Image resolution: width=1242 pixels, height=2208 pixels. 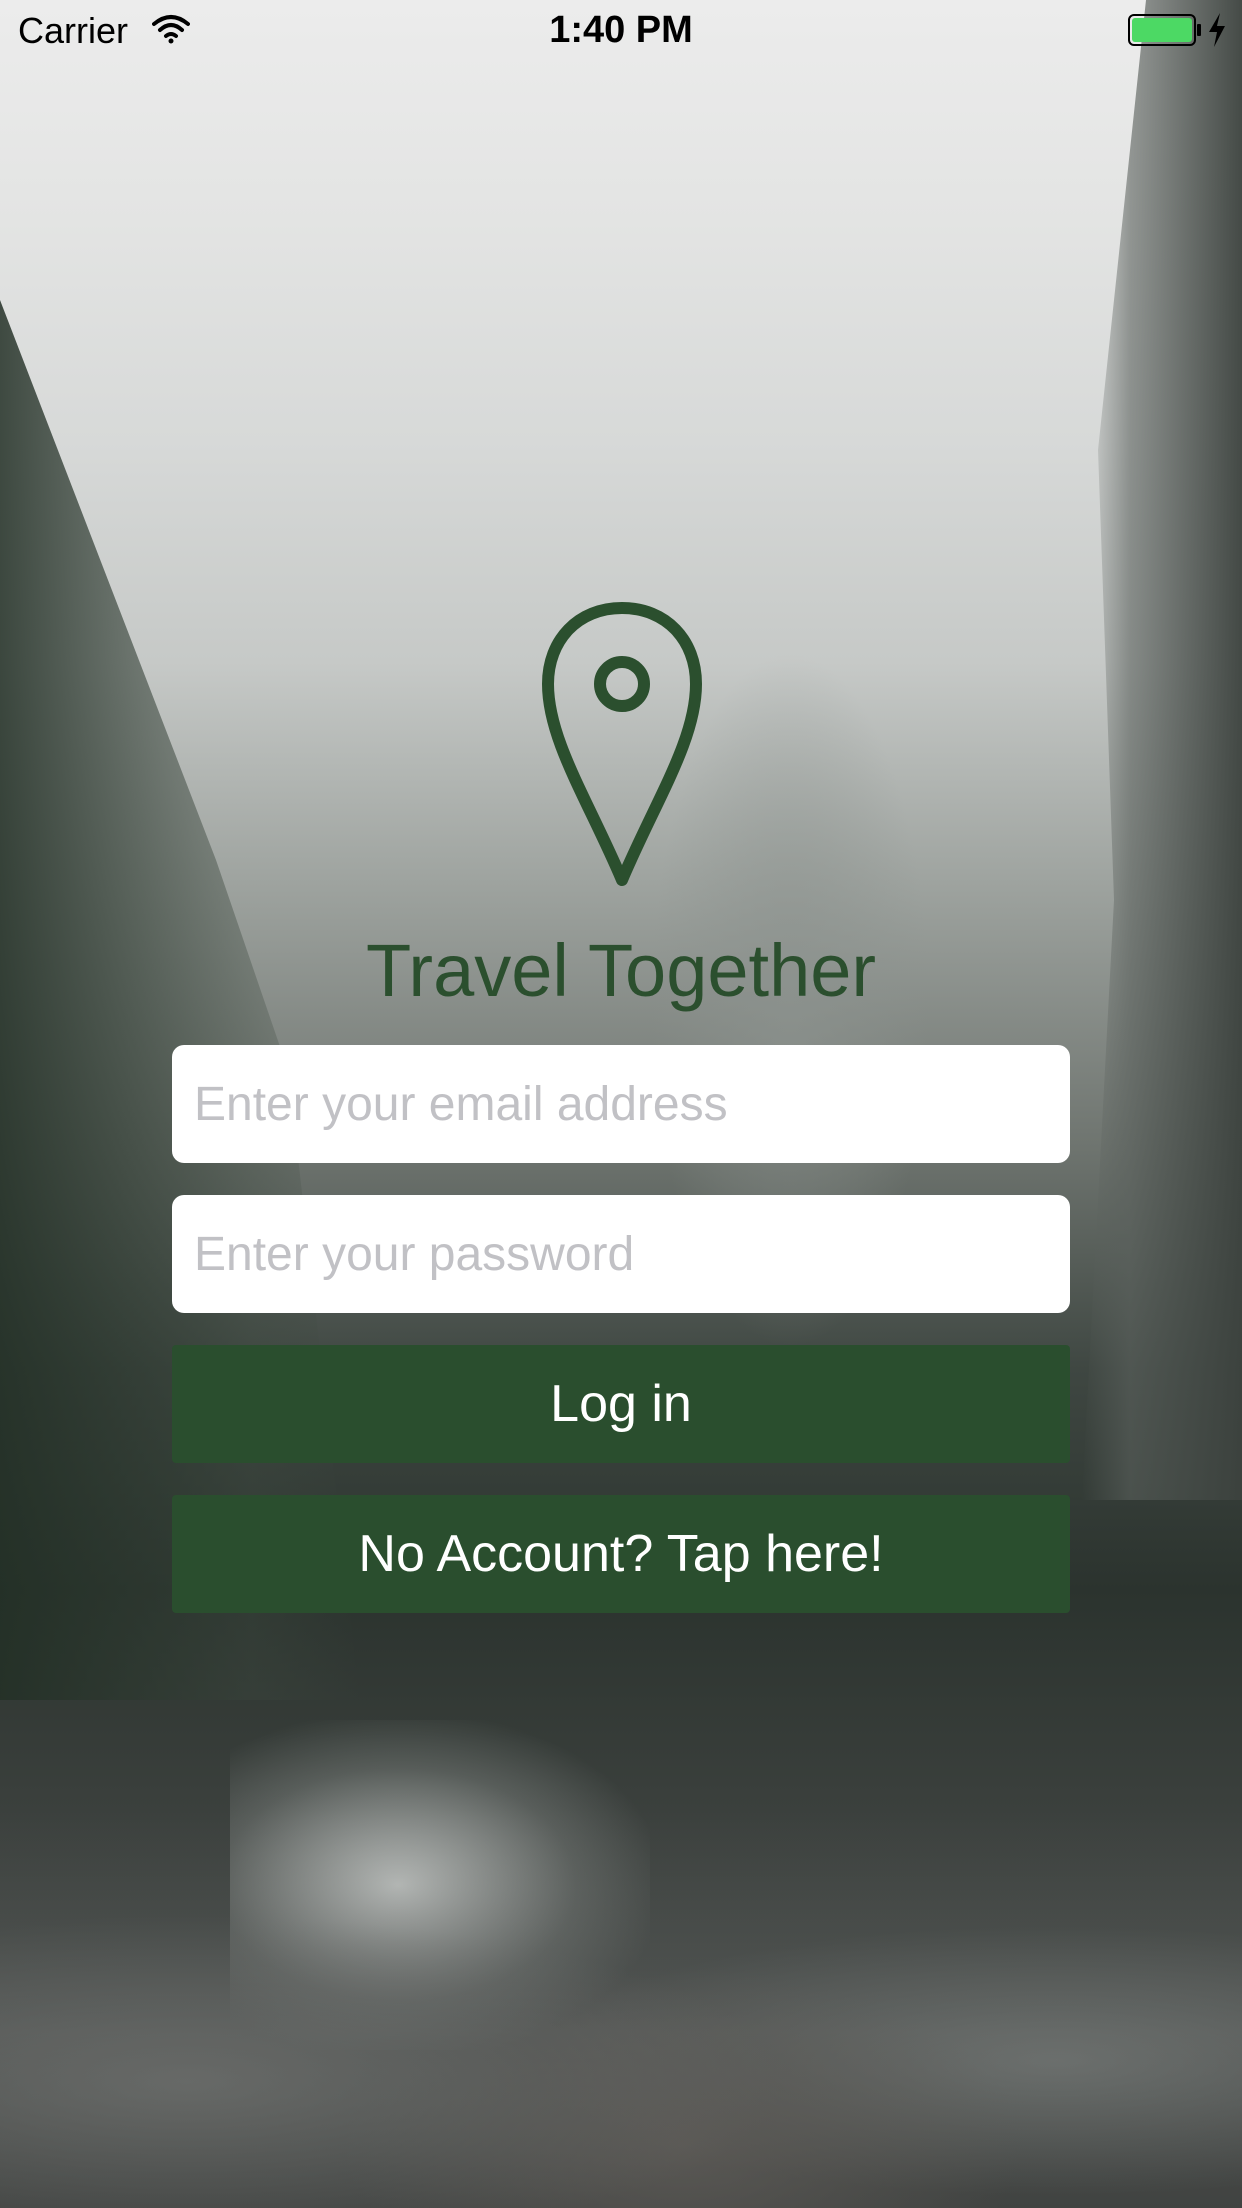 I want to click on email-field, so click(x=621, y=1104).